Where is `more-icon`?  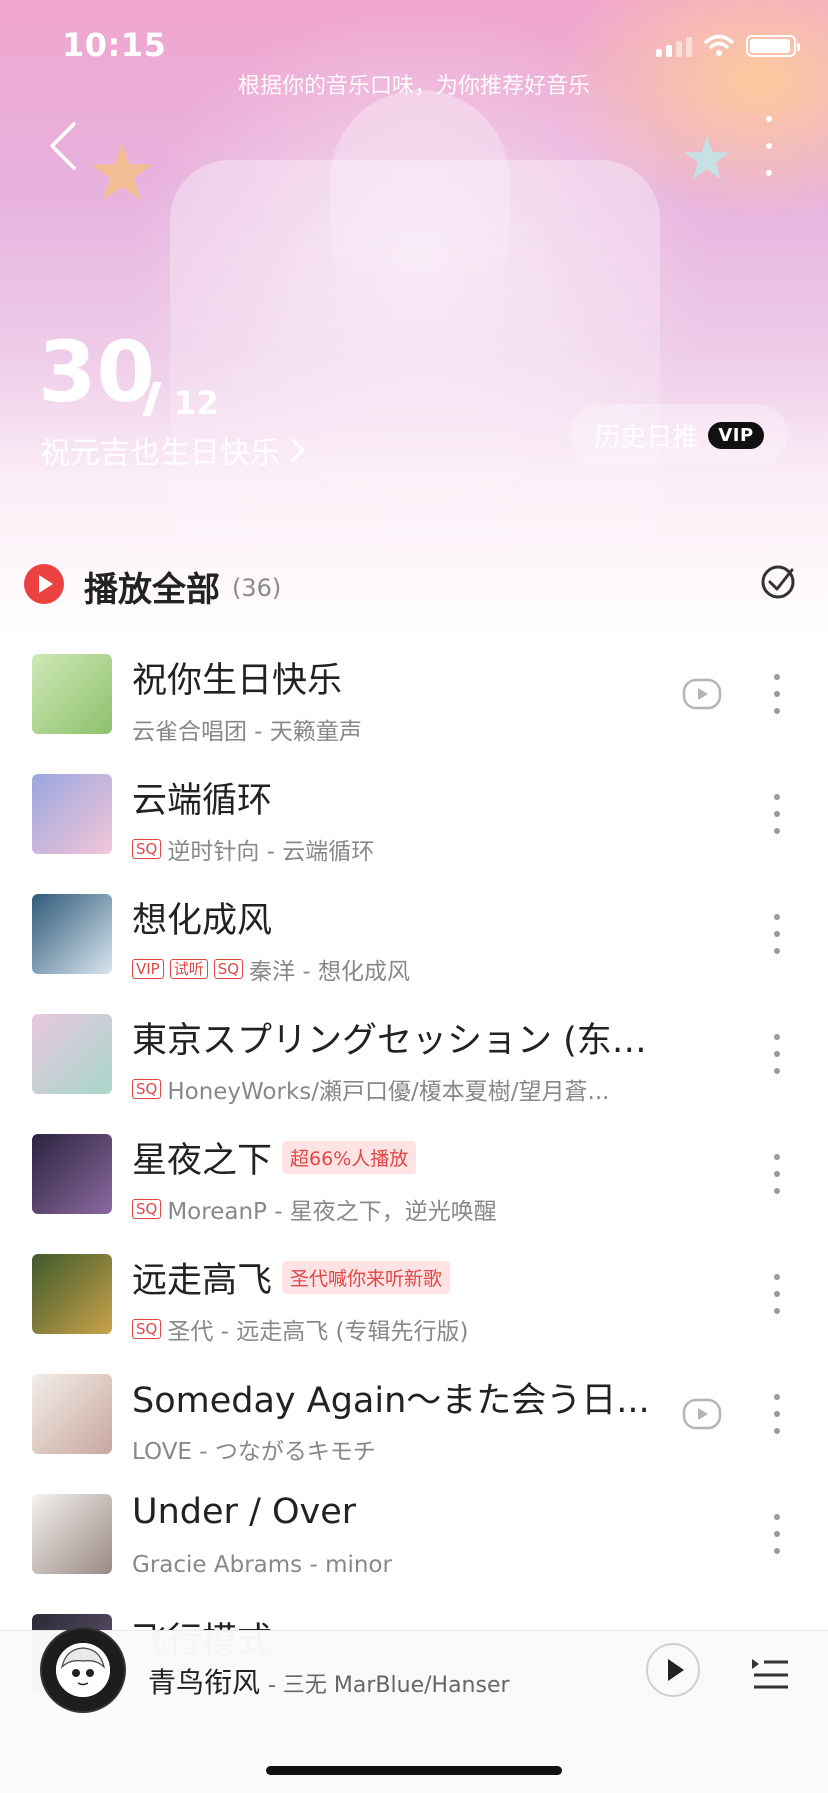
more-icon is located at coordinates (769, 119).